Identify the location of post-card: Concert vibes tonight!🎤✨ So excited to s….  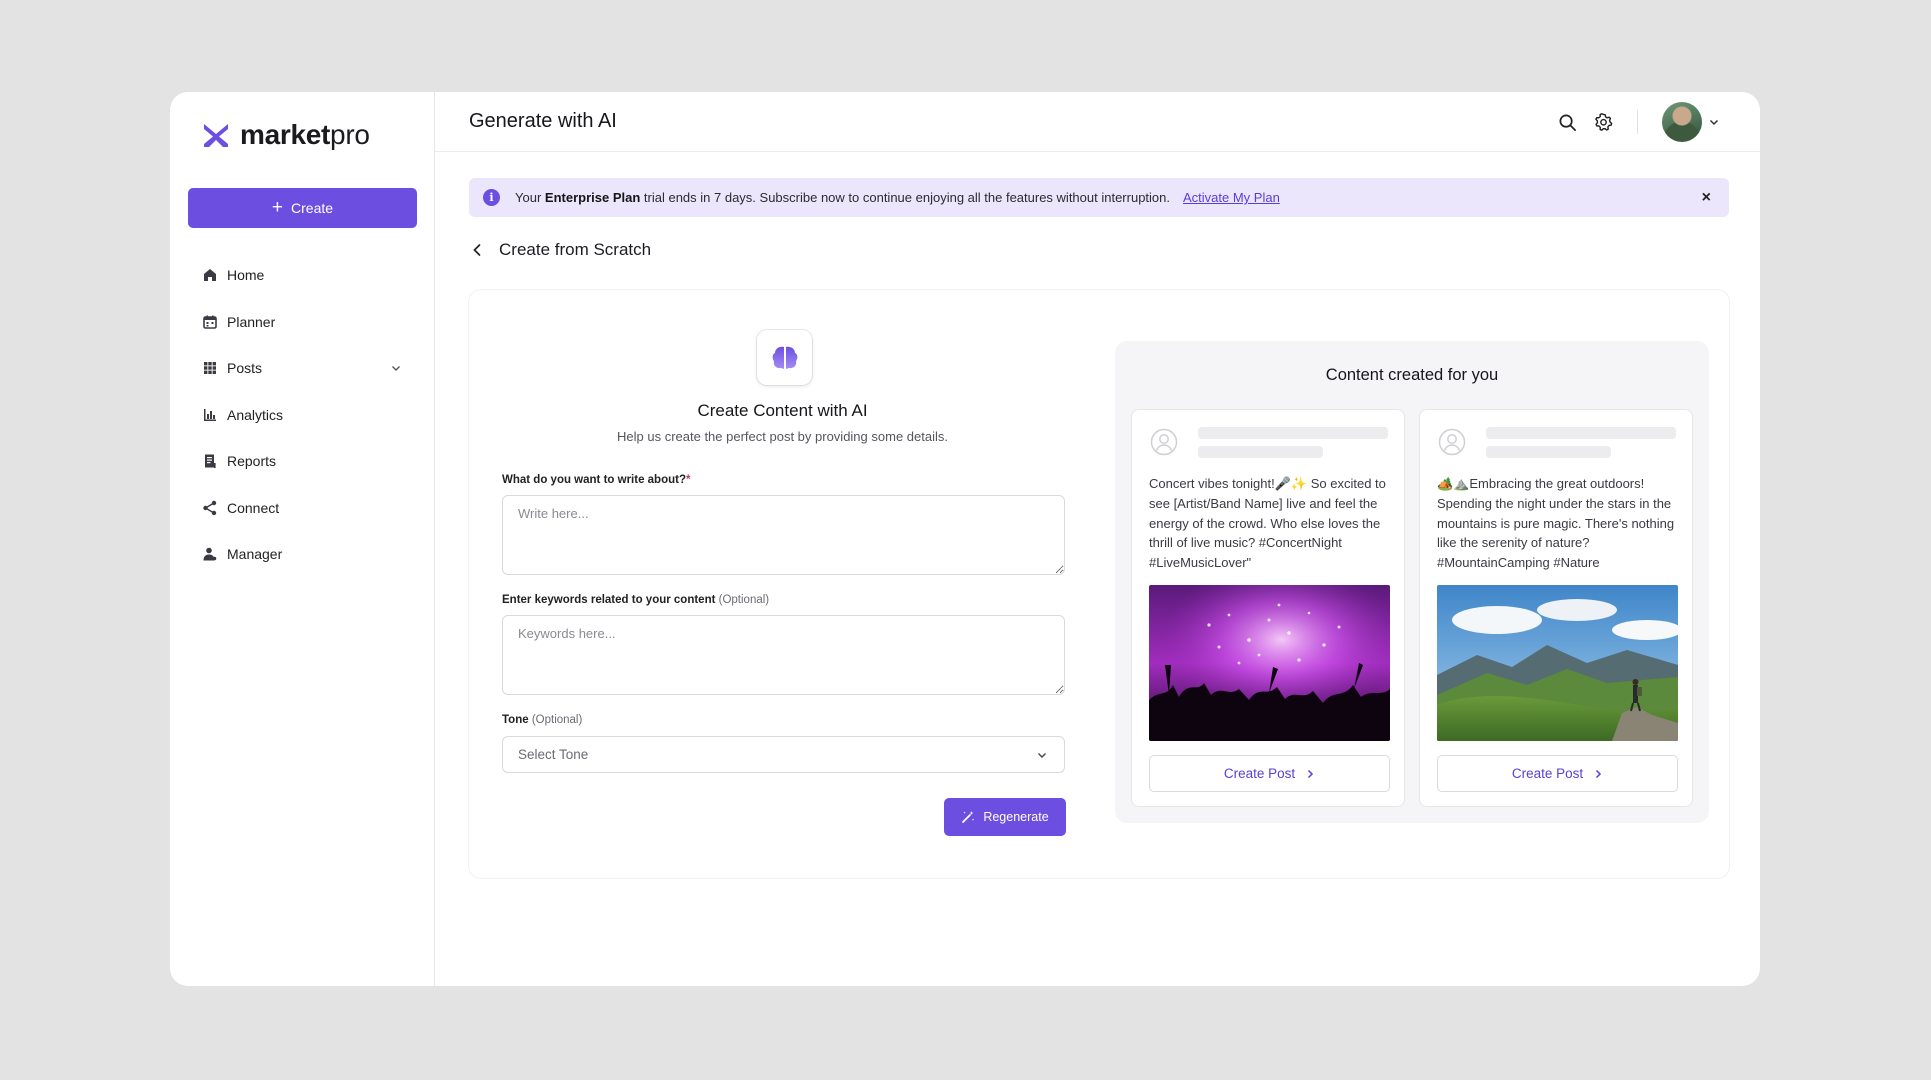
(1268, 608).